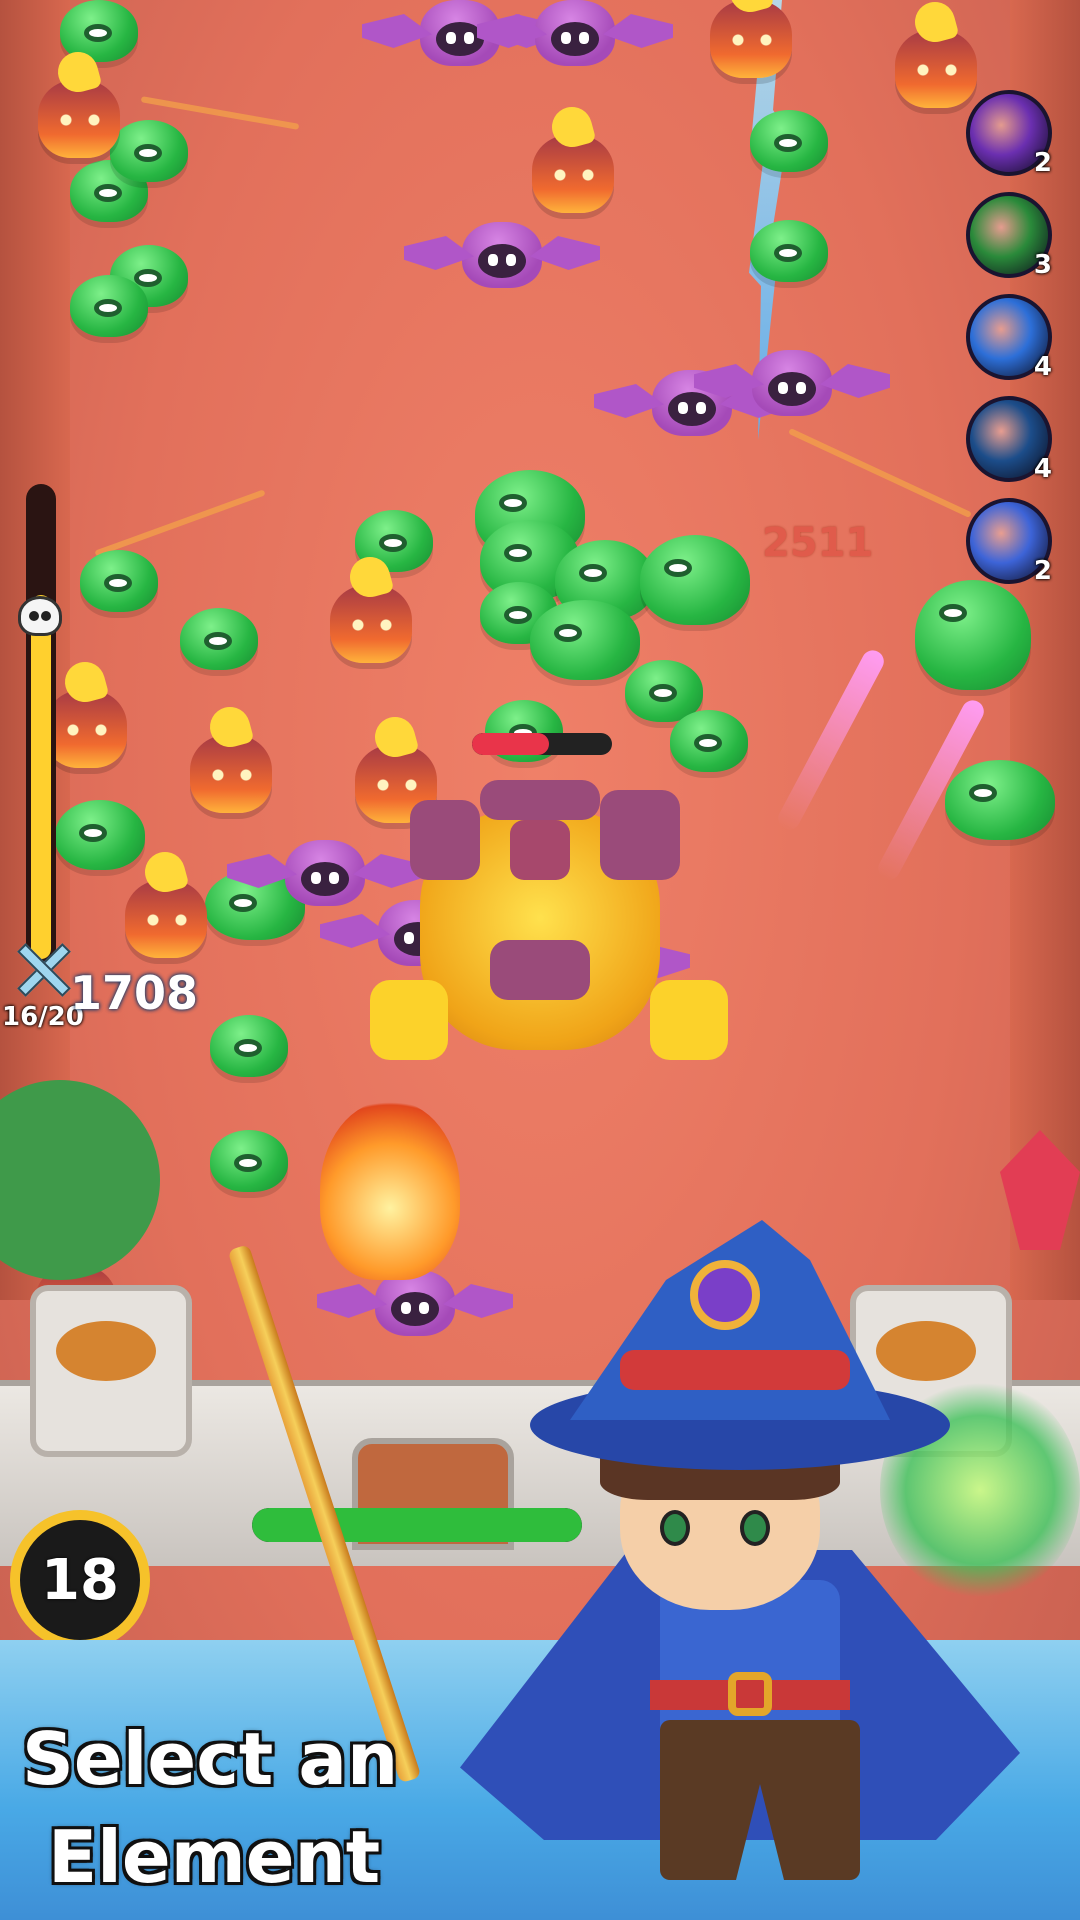 This screenshot has height=1920, width=1080. I want to click on headline-line-1: Select an, so click(210, 1759).